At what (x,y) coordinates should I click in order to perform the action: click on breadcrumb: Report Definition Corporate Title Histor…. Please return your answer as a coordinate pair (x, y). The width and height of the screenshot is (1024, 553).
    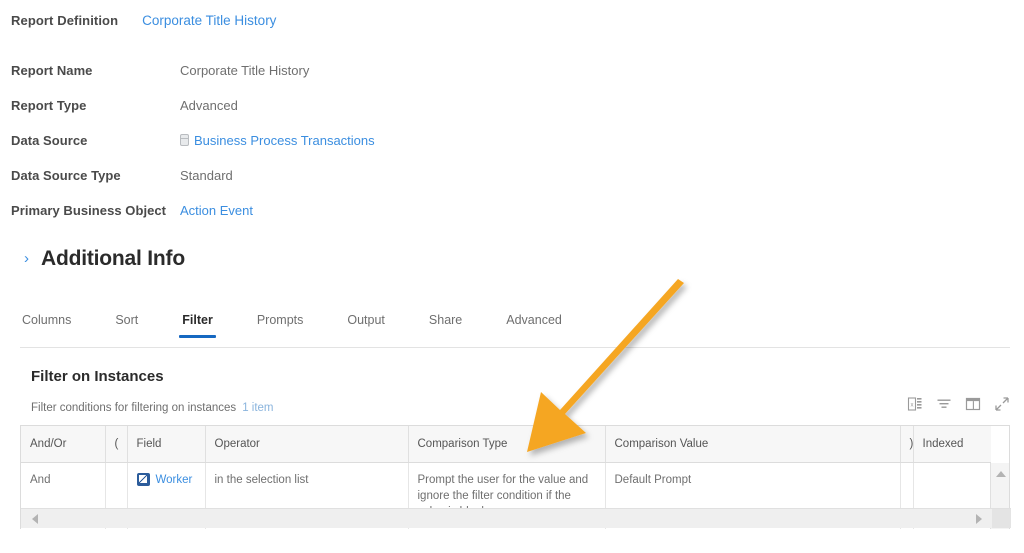
    Looking at the image, I should click on (143, 20).